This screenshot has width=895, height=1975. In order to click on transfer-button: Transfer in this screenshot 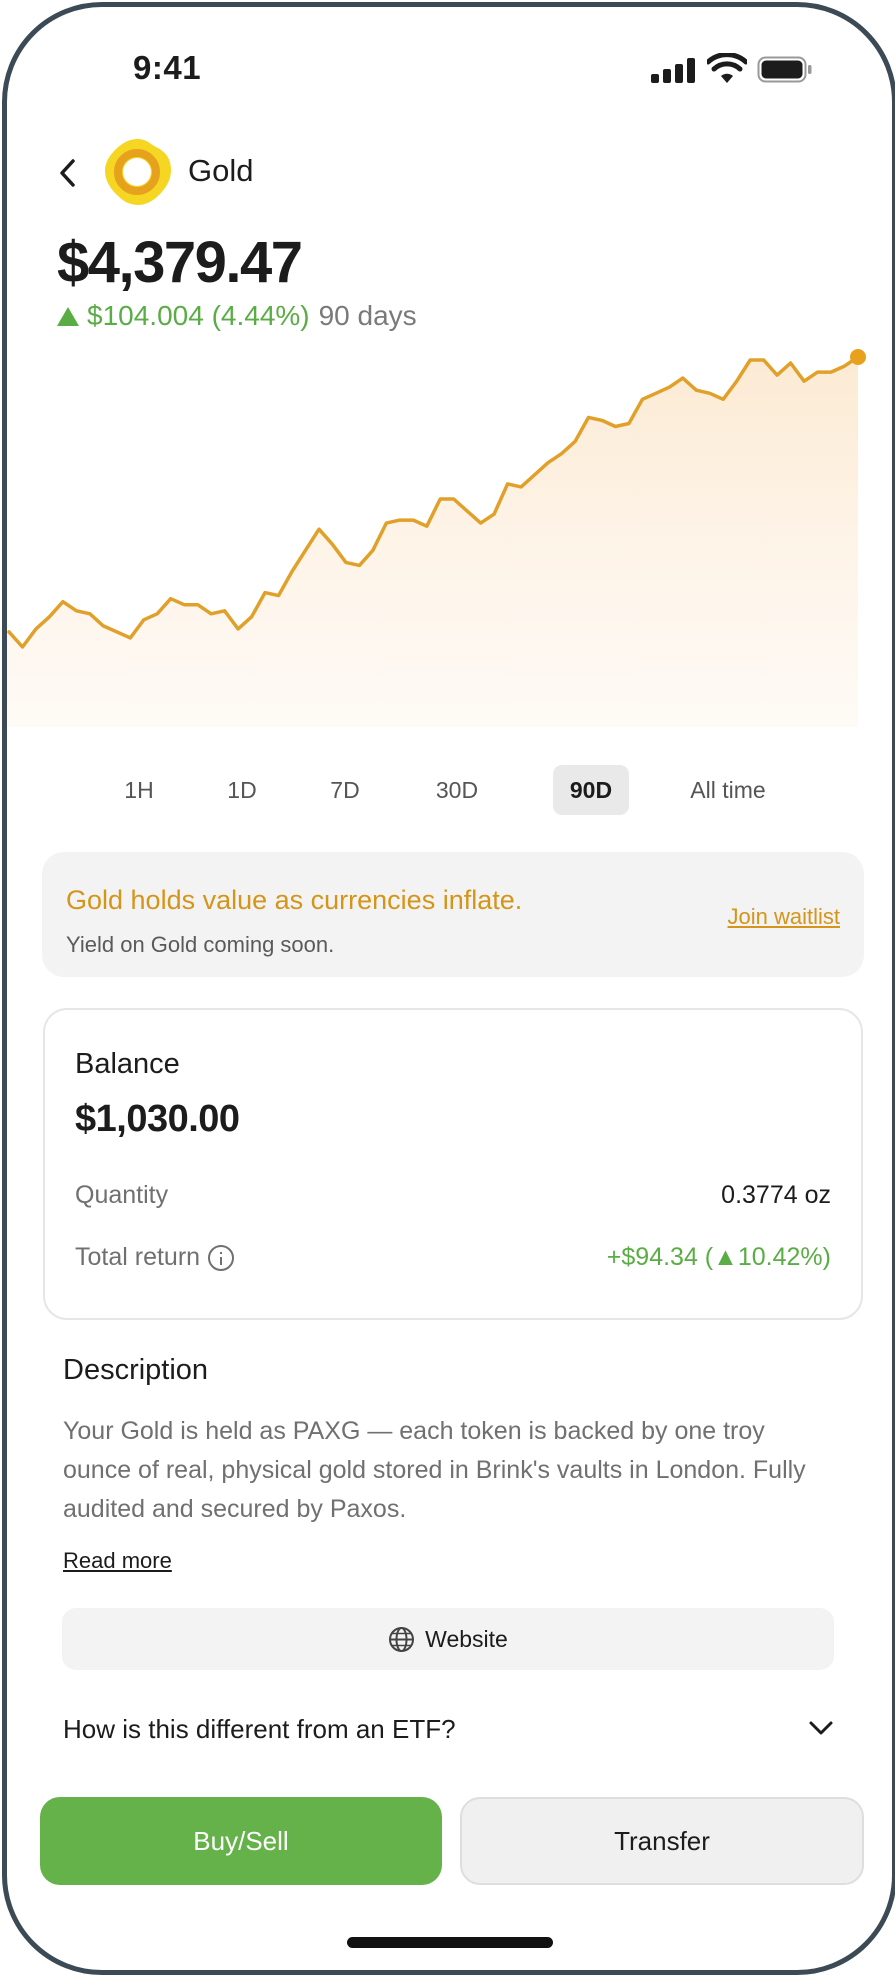, I will do `click(662, 1841)`.